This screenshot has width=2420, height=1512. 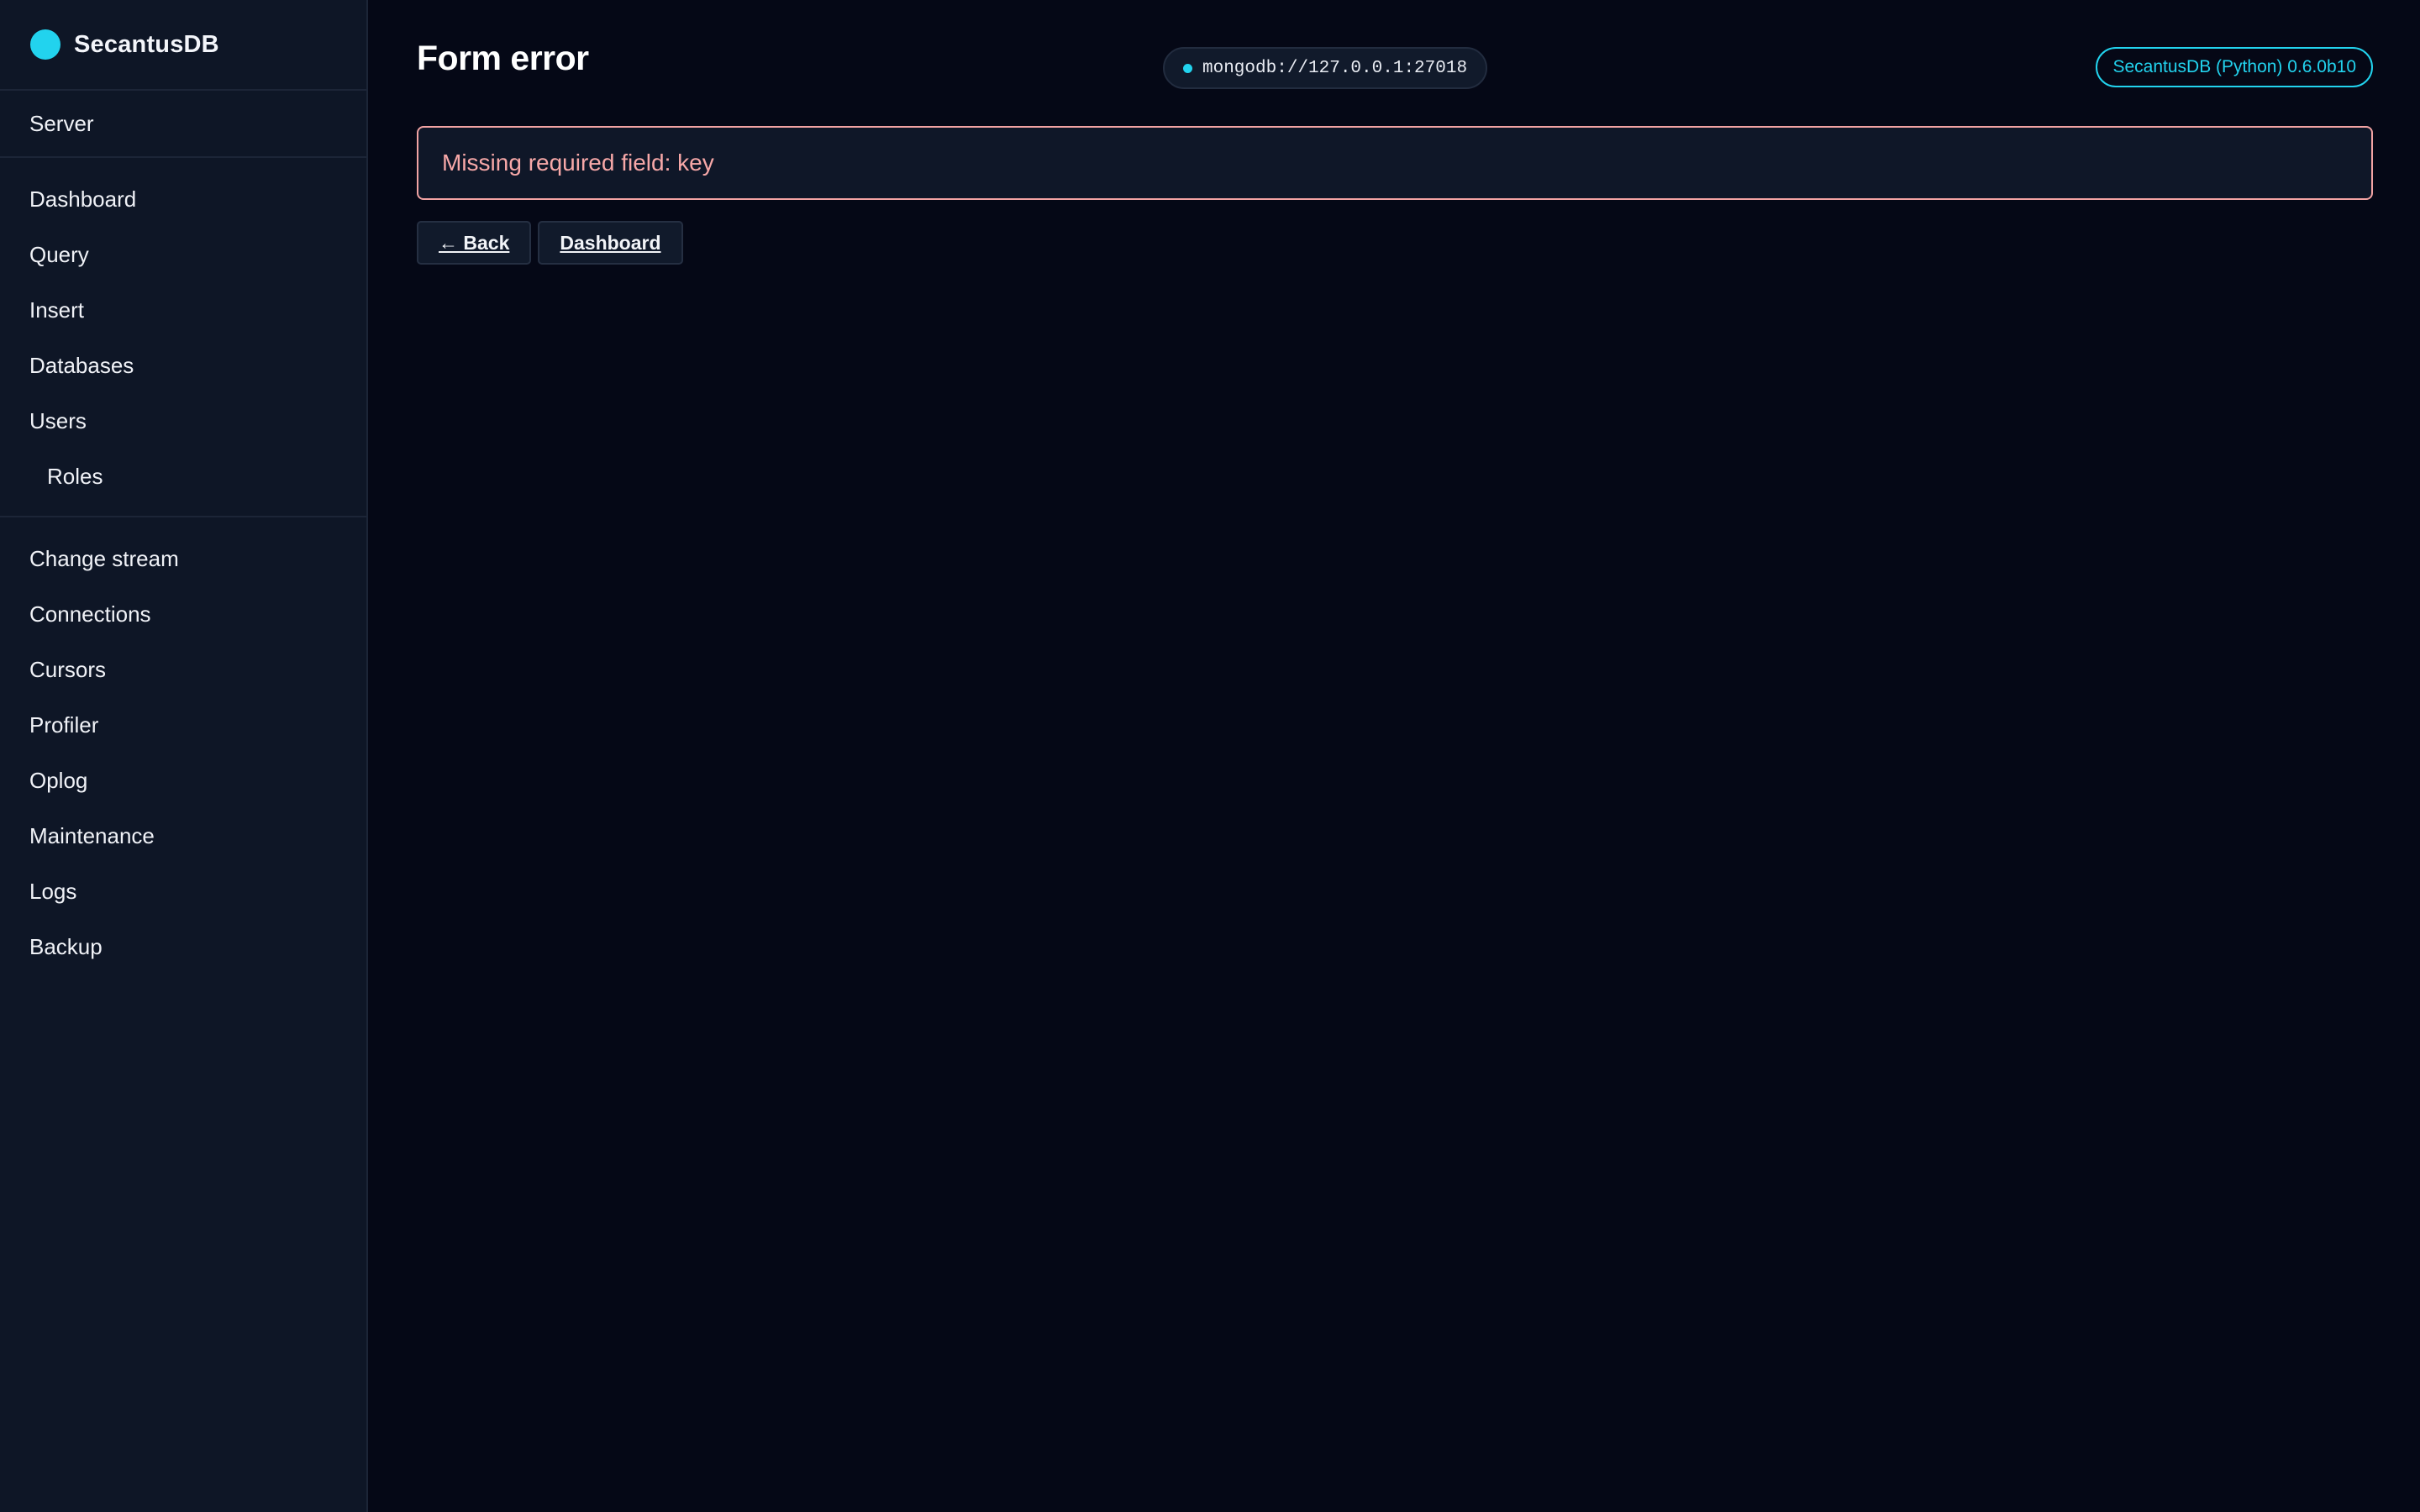 I want to click on connection-pill: mongodb://127.0.0.1:27018, so click(x=1325, y=68).